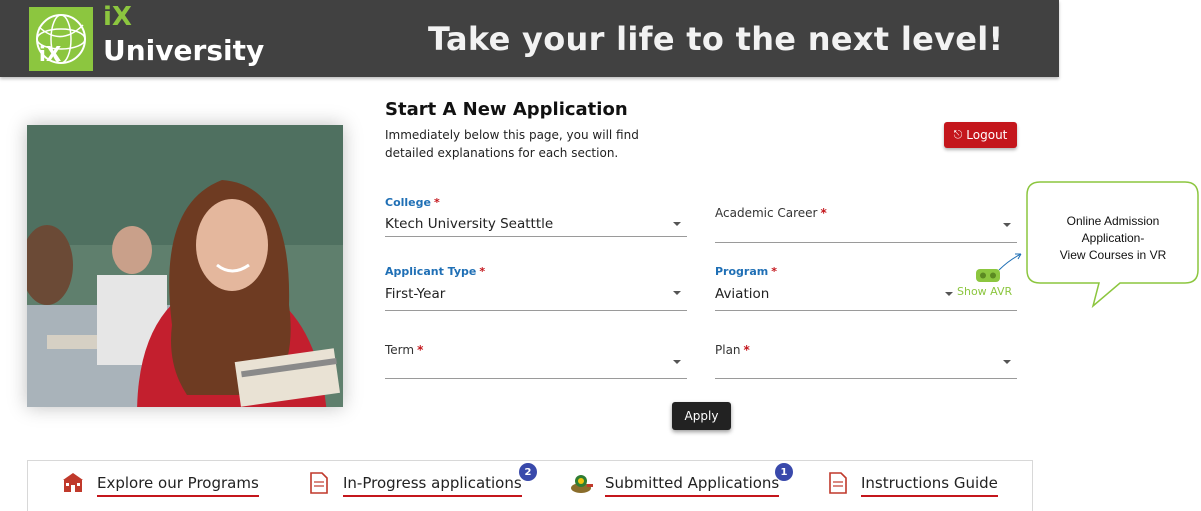 The width and height of the screenshot is (1201, 511). I want to click on in-progress-count-badge: 2, so click(528, 472).